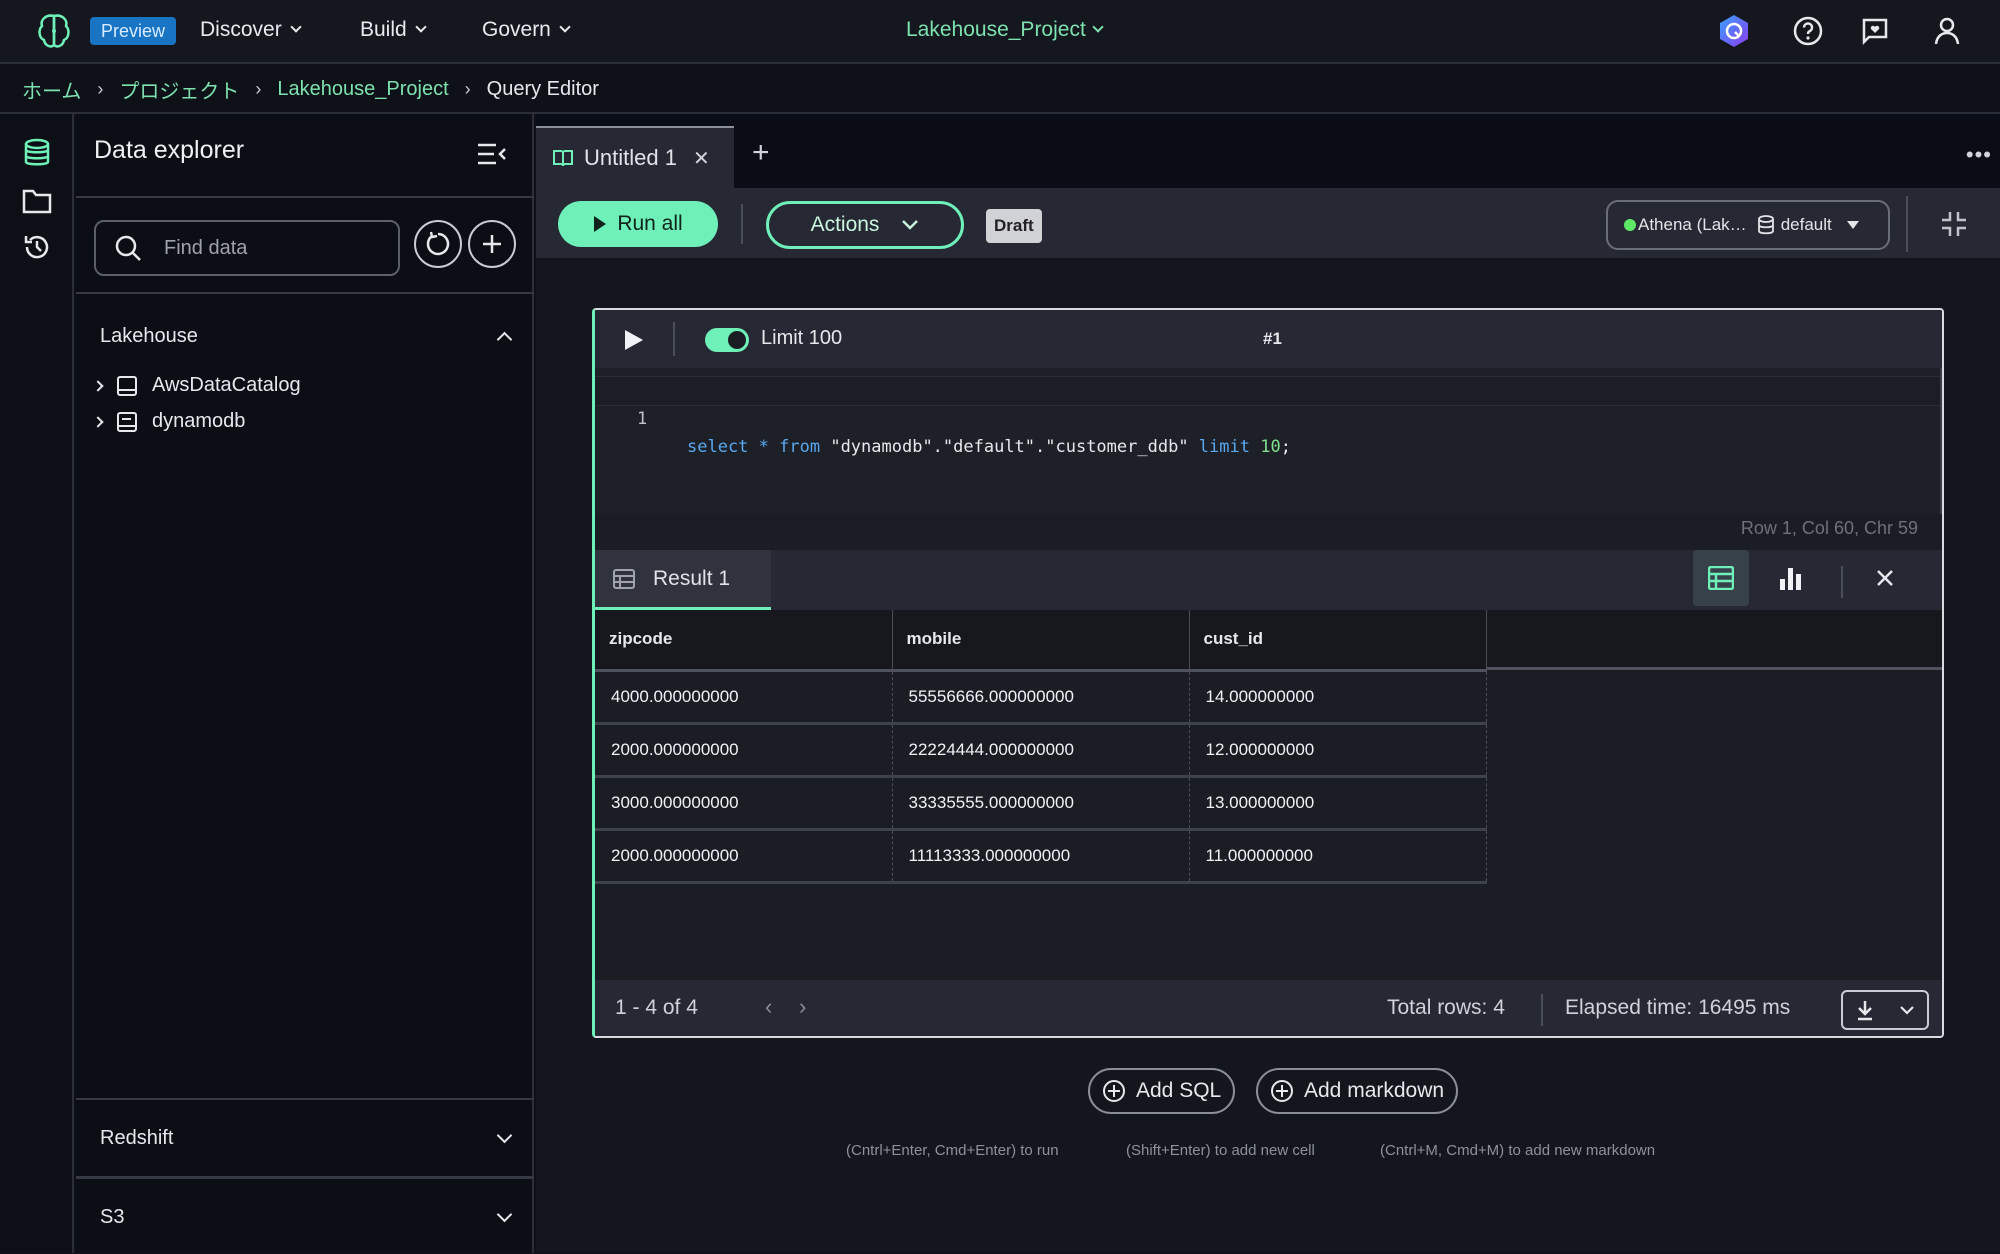 The height and width of the screenshot is (1254, 2000). Describe the element at coordinates (638, 224) in the screenshot. I see `run-all-button: Run all` at that location.